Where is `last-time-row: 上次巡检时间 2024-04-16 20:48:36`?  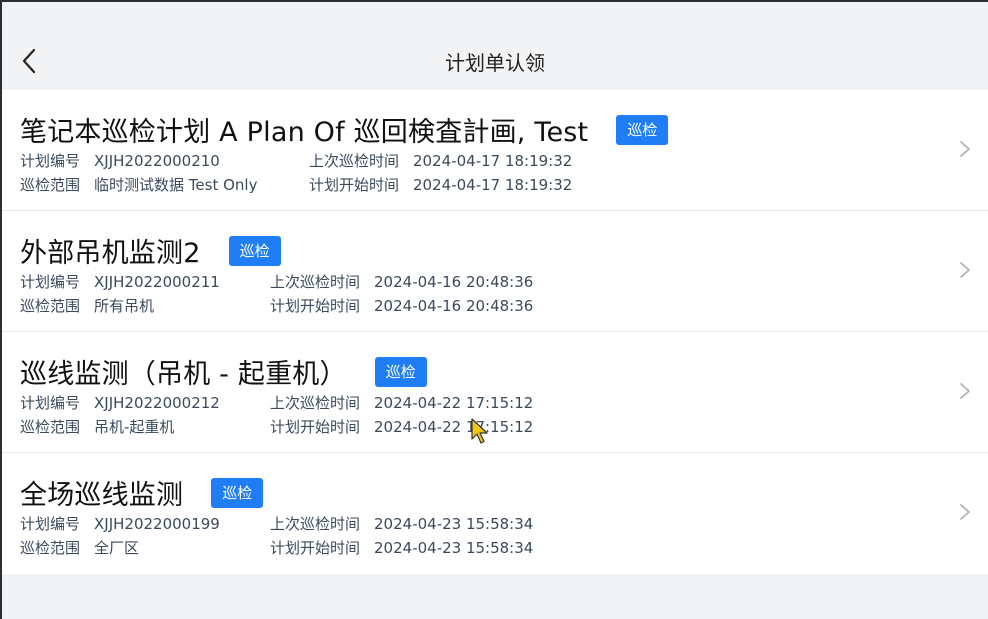 last-time-row: 上次巡检时间 2024-04-16 20:48:36 is located at coordinates (401, 281).